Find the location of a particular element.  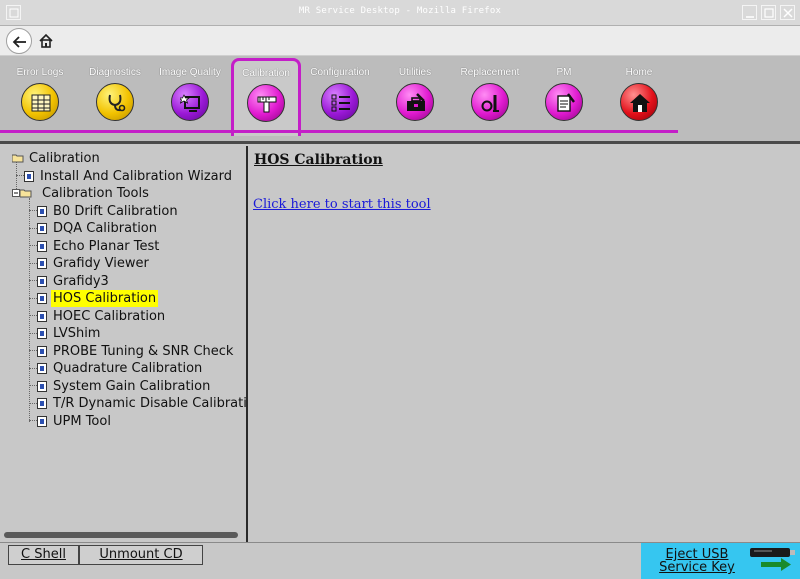

tab-label: Image Quality is located at coordinates (190, 72).